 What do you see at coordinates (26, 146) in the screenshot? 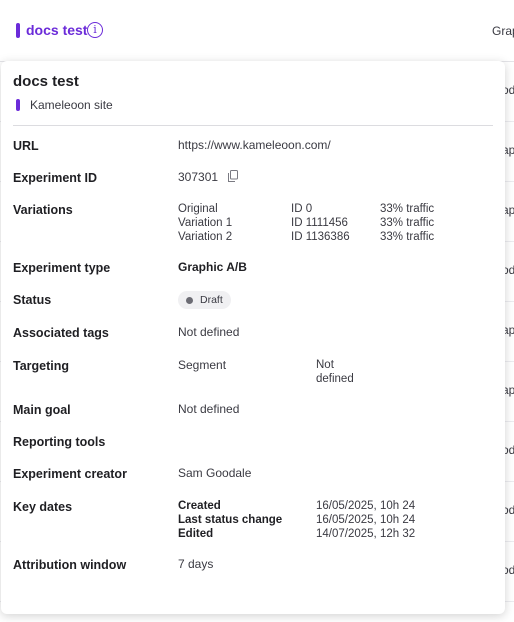
I see `url-label: URL` at bounding box center [26, 146].